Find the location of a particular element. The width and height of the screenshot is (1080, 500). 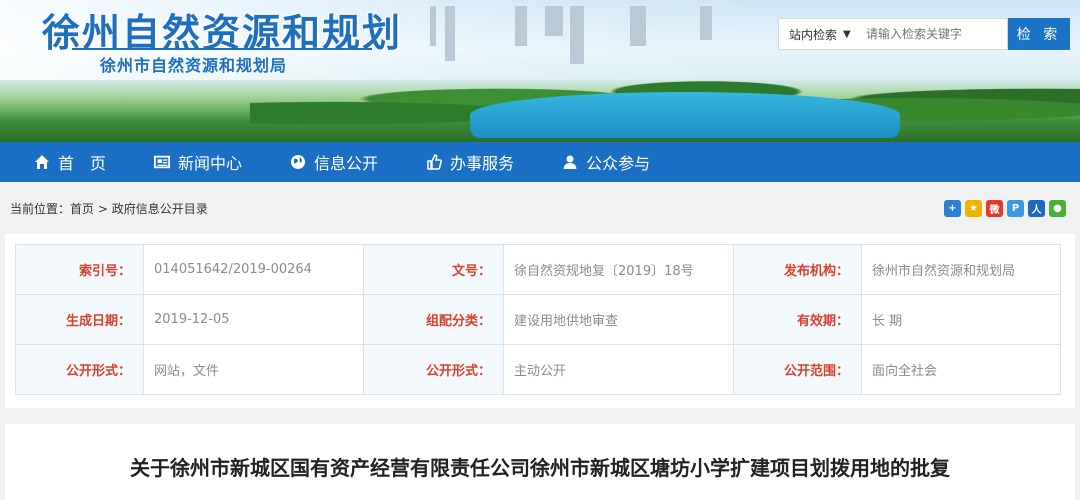

qzone-icon: ★ is located at coordinates (973, 208).